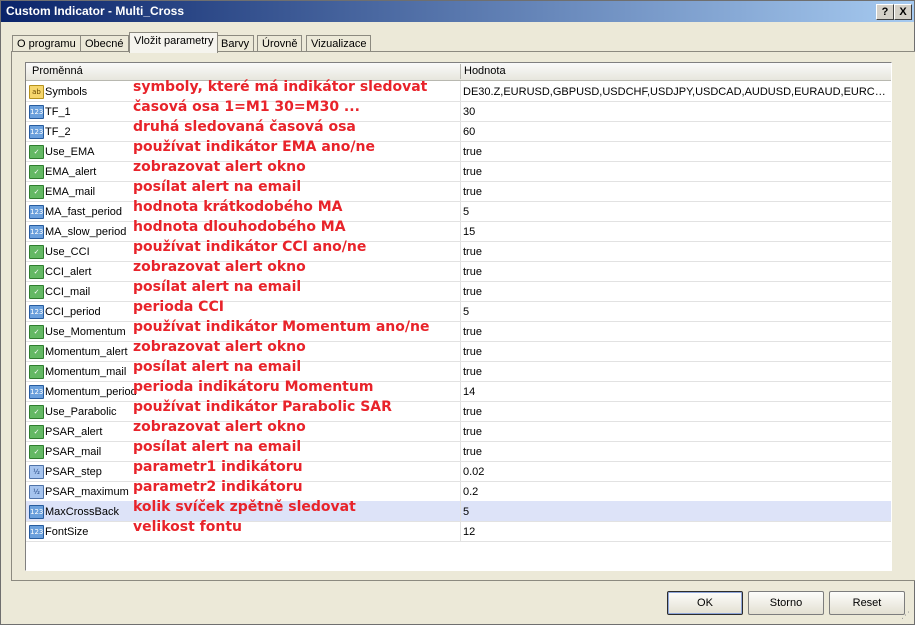 Image resolution: width=915 pixels, height=625 pixels. What do you see at coordinates (86, 352) in the screenshot?
I see `param-name: Momentum_alert` at bounding box center [86, 352].